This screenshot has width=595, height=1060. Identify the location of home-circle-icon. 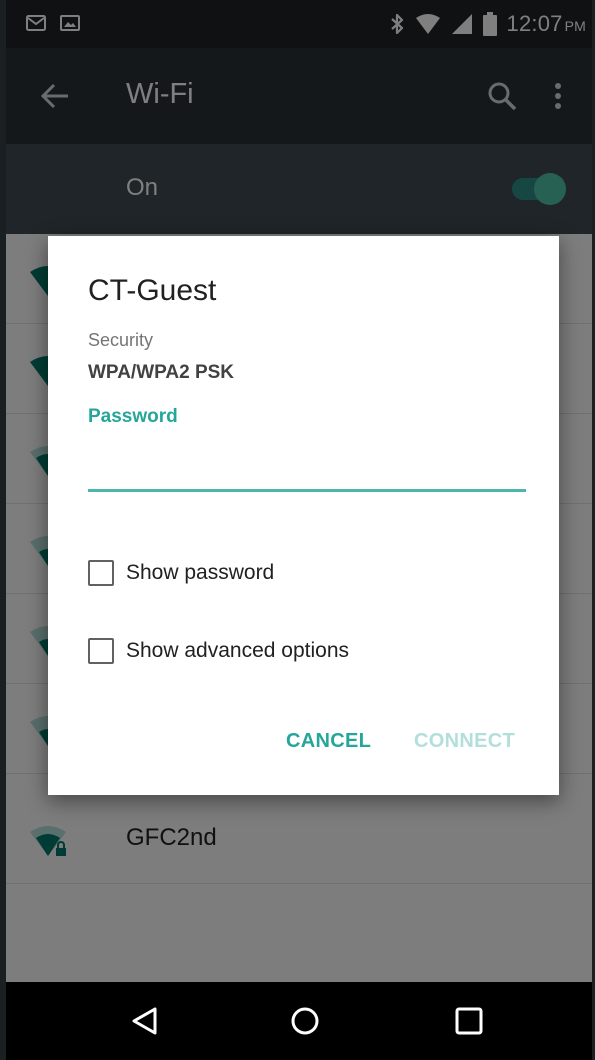
(305, 1021).